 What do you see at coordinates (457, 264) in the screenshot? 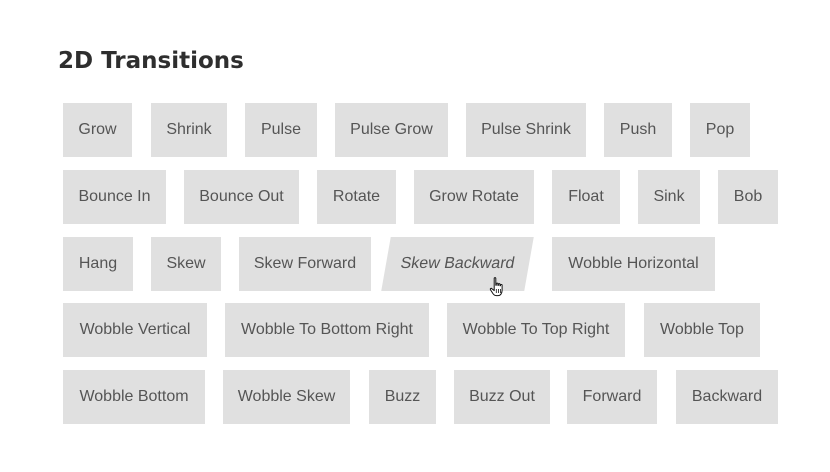
I see `skew-backward-button: Skew Backward` at bounding box center [457, 264].